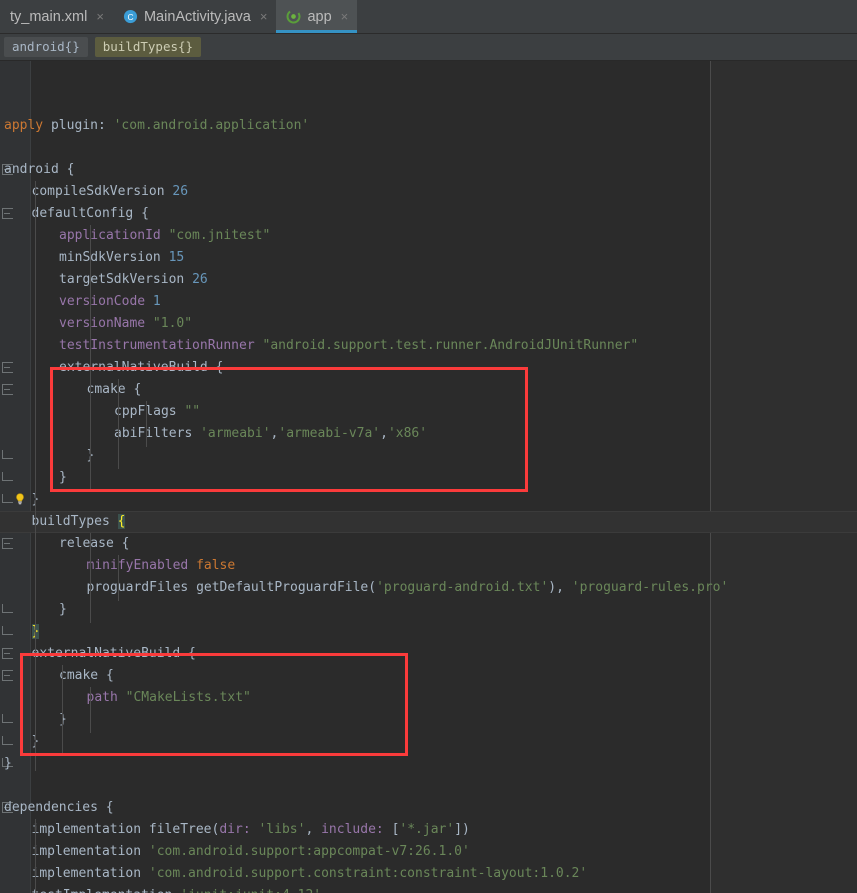 This screenshot has width=857, height=893. What do you see at coordinates (319, 16) in the screenshot?
I see `tab-label: app` at bounding box center [319, 16].